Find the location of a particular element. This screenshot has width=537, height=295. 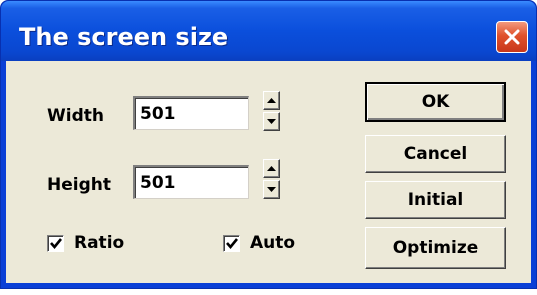

width-input: 501 is located at coordinates (191, 113).